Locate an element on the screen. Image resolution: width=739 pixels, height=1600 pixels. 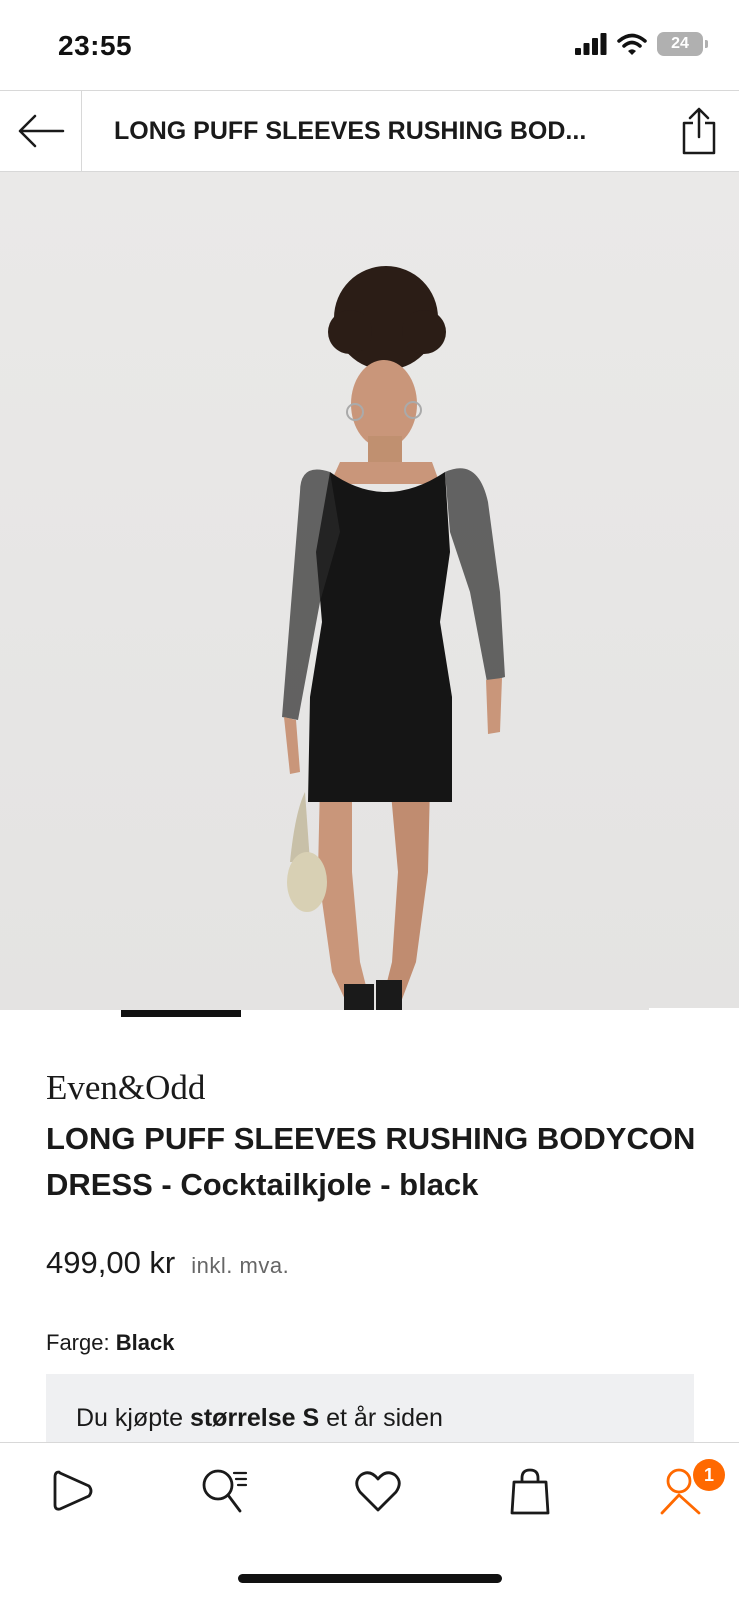
shopping-bag-icon is located at coordinates (530, 1491).